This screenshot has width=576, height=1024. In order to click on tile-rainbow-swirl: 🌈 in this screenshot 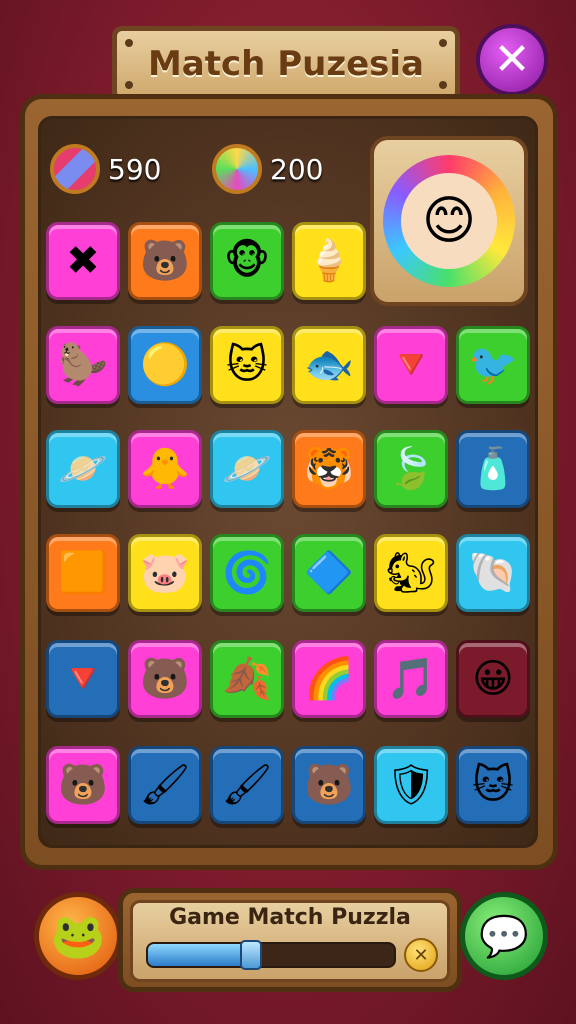, I will do `click(329, 679)`.